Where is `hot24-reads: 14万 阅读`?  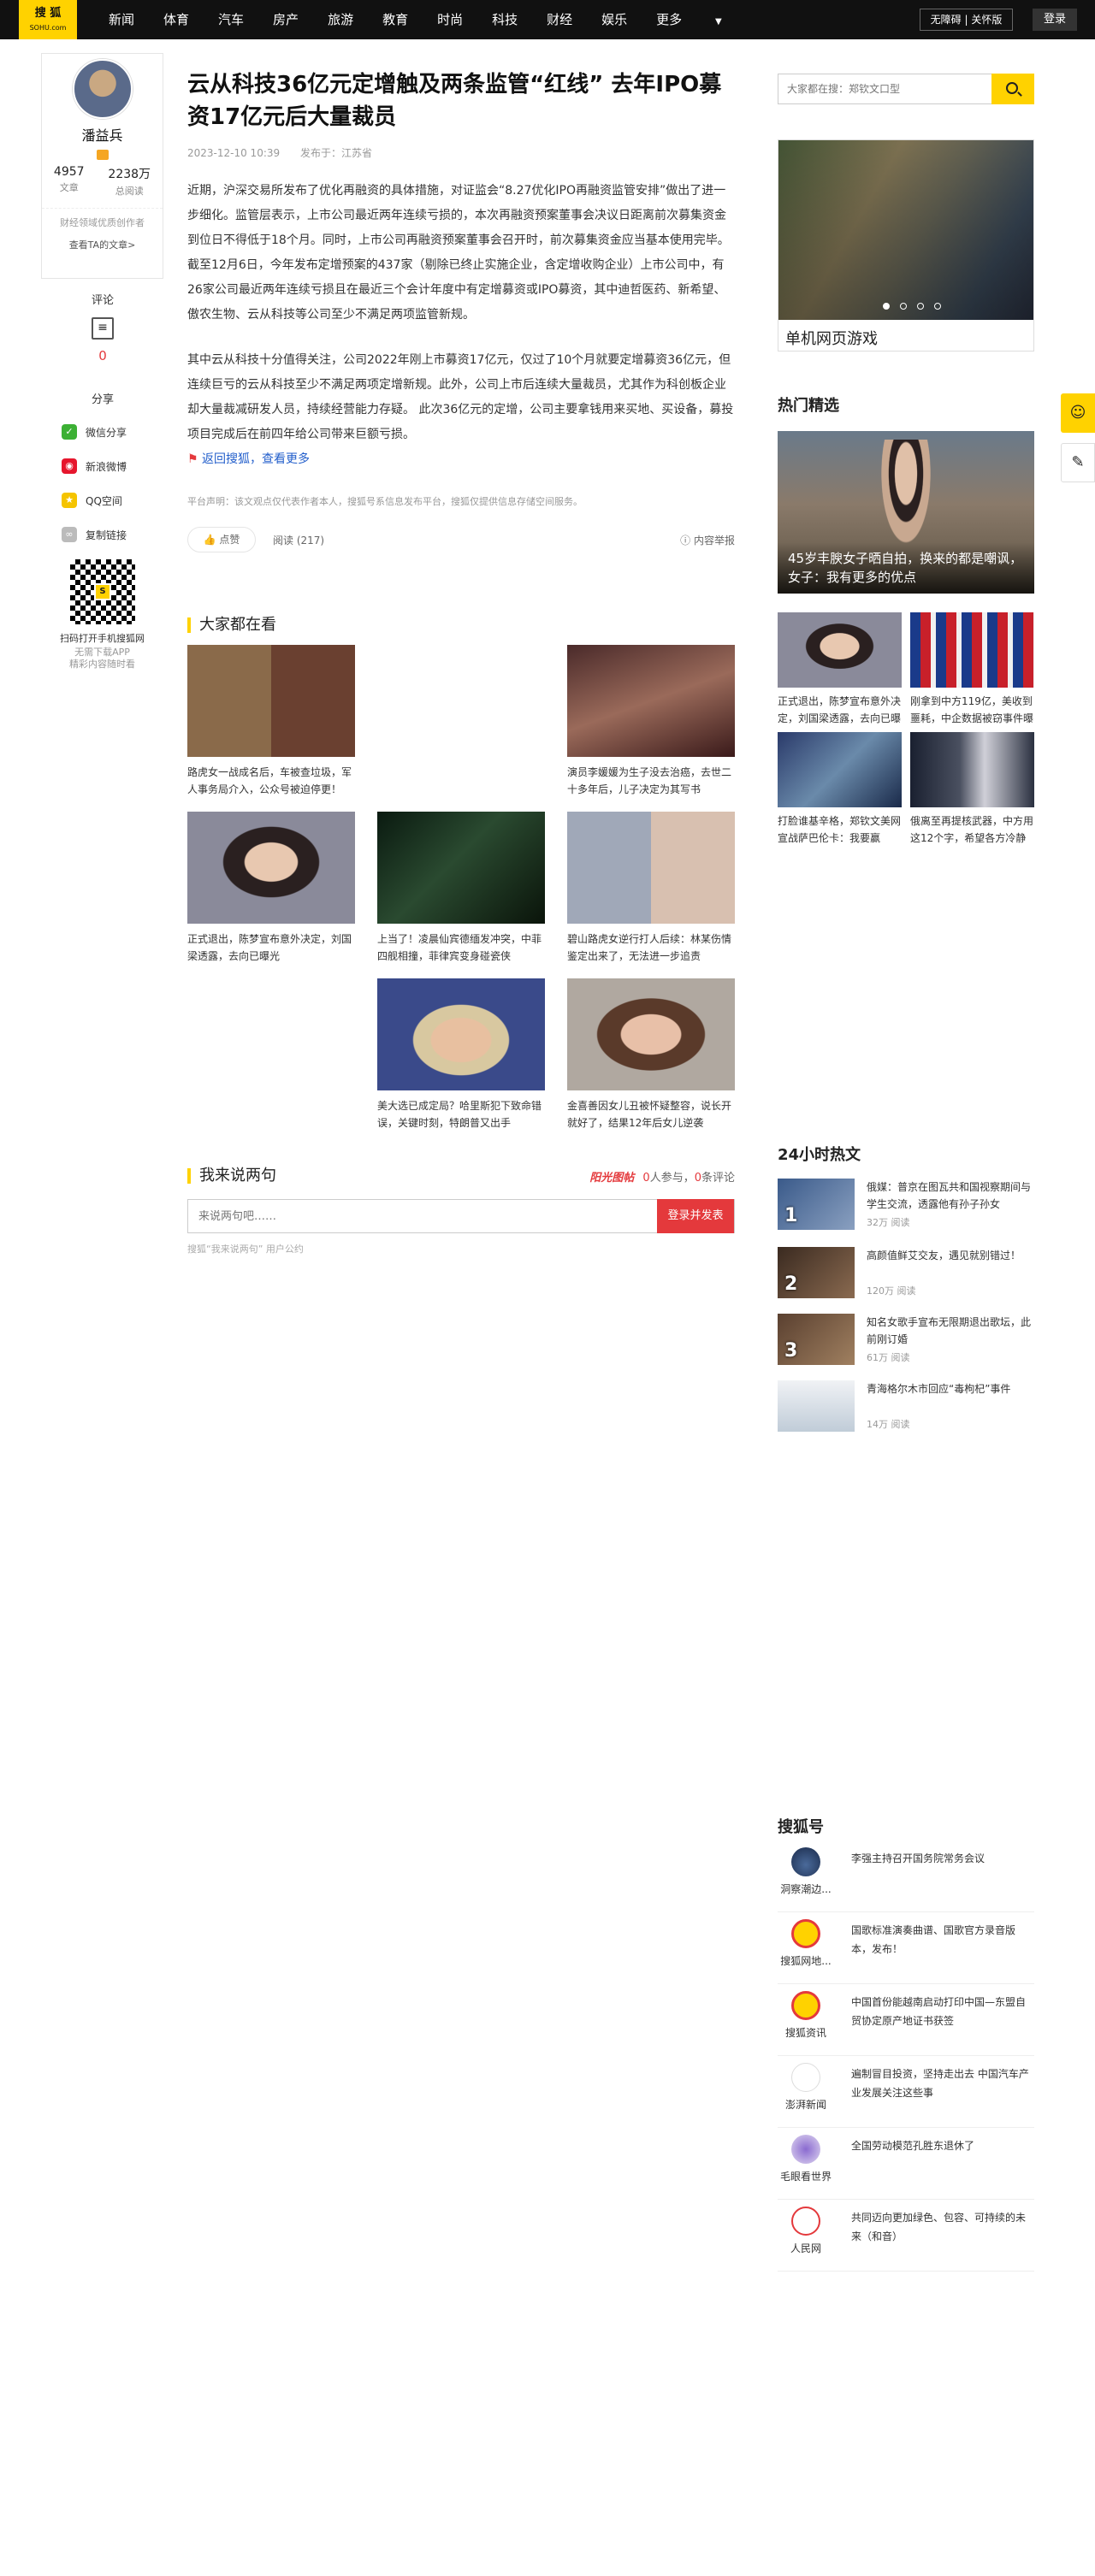
hot24-reads: 14万 阅读 is located at coordinates (888, 1424).